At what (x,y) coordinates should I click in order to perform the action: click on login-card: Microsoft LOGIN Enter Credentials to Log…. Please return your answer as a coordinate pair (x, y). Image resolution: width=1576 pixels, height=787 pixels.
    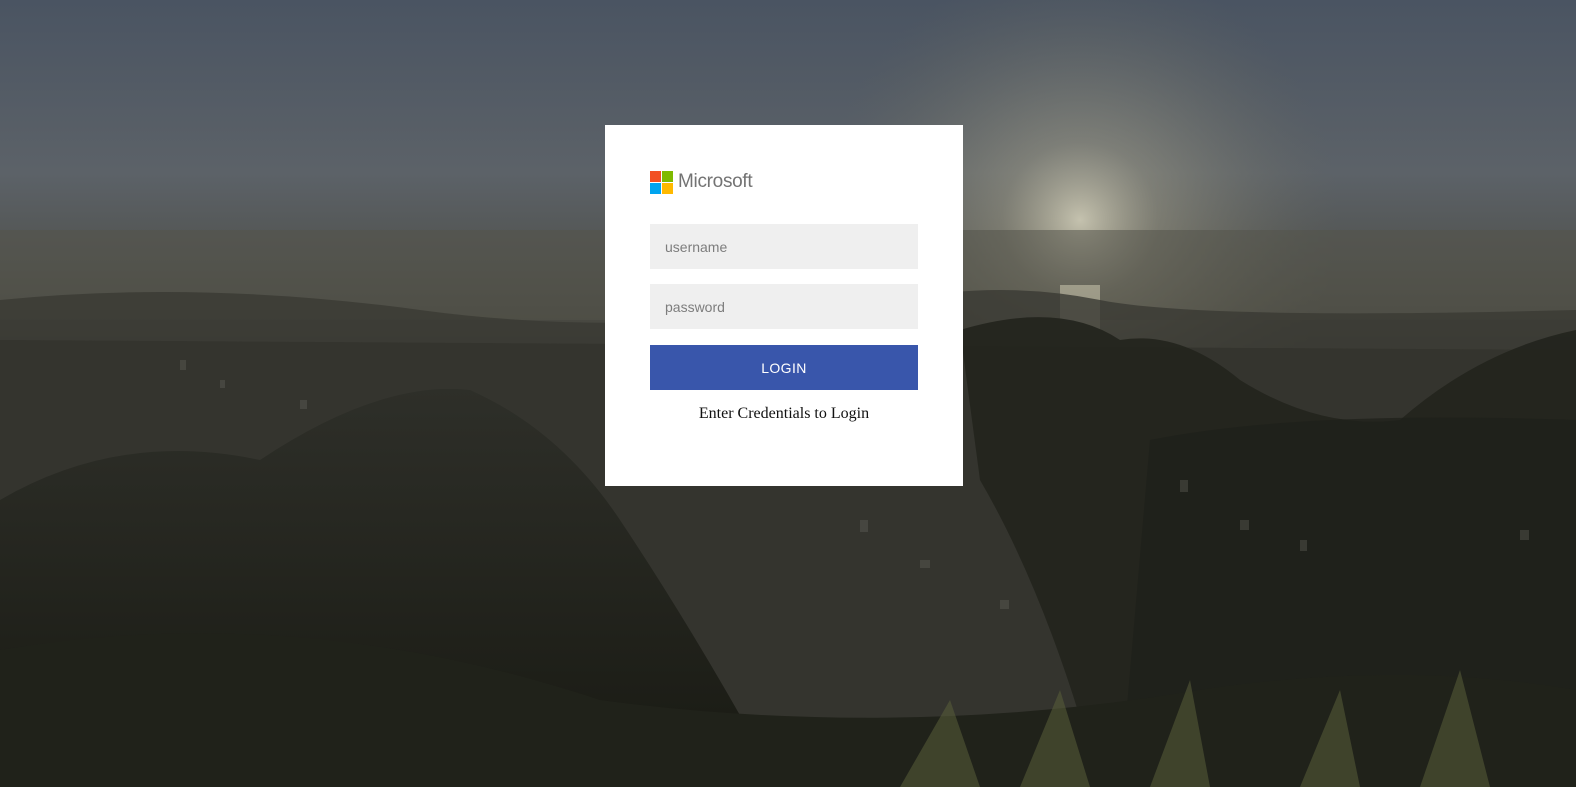
    Looking at the image, I should click on (784, 305).